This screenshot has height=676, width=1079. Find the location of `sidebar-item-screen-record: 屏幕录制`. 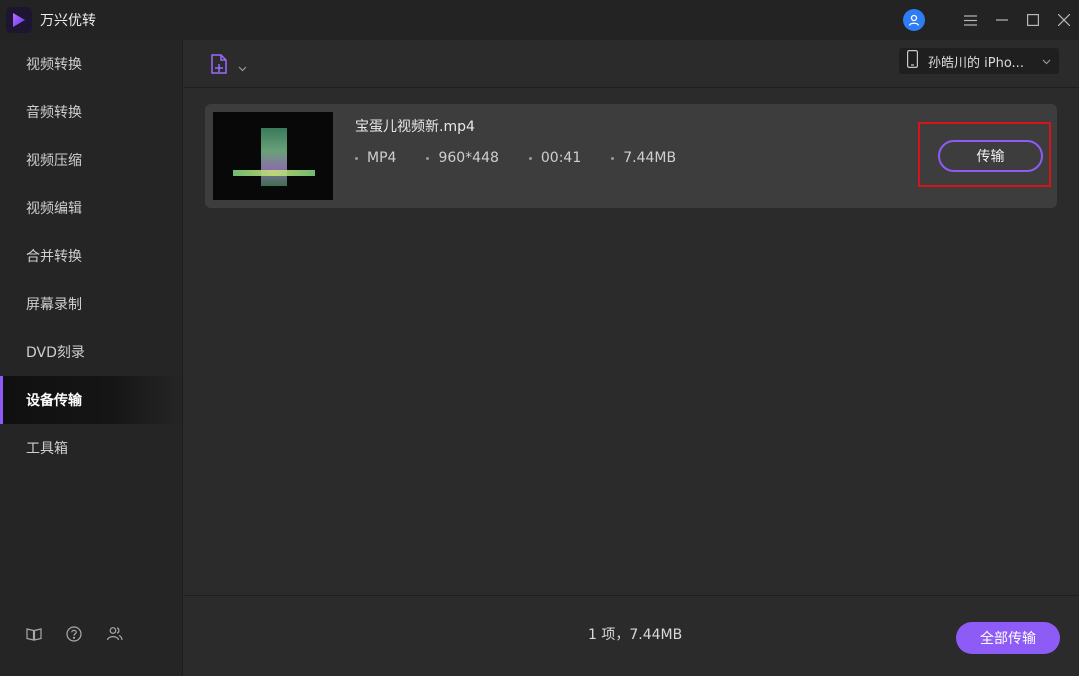

sidebar-item-screen-record: 屏幕录制 is located at coordinates (91, 304).